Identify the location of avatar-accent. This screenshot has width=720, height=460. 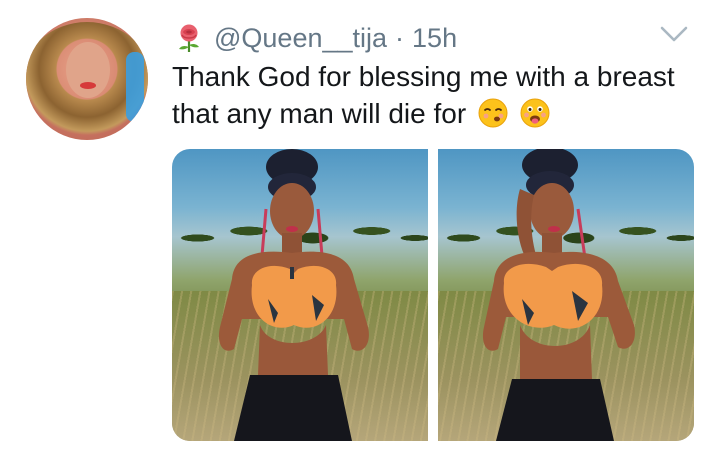
(135, 87).